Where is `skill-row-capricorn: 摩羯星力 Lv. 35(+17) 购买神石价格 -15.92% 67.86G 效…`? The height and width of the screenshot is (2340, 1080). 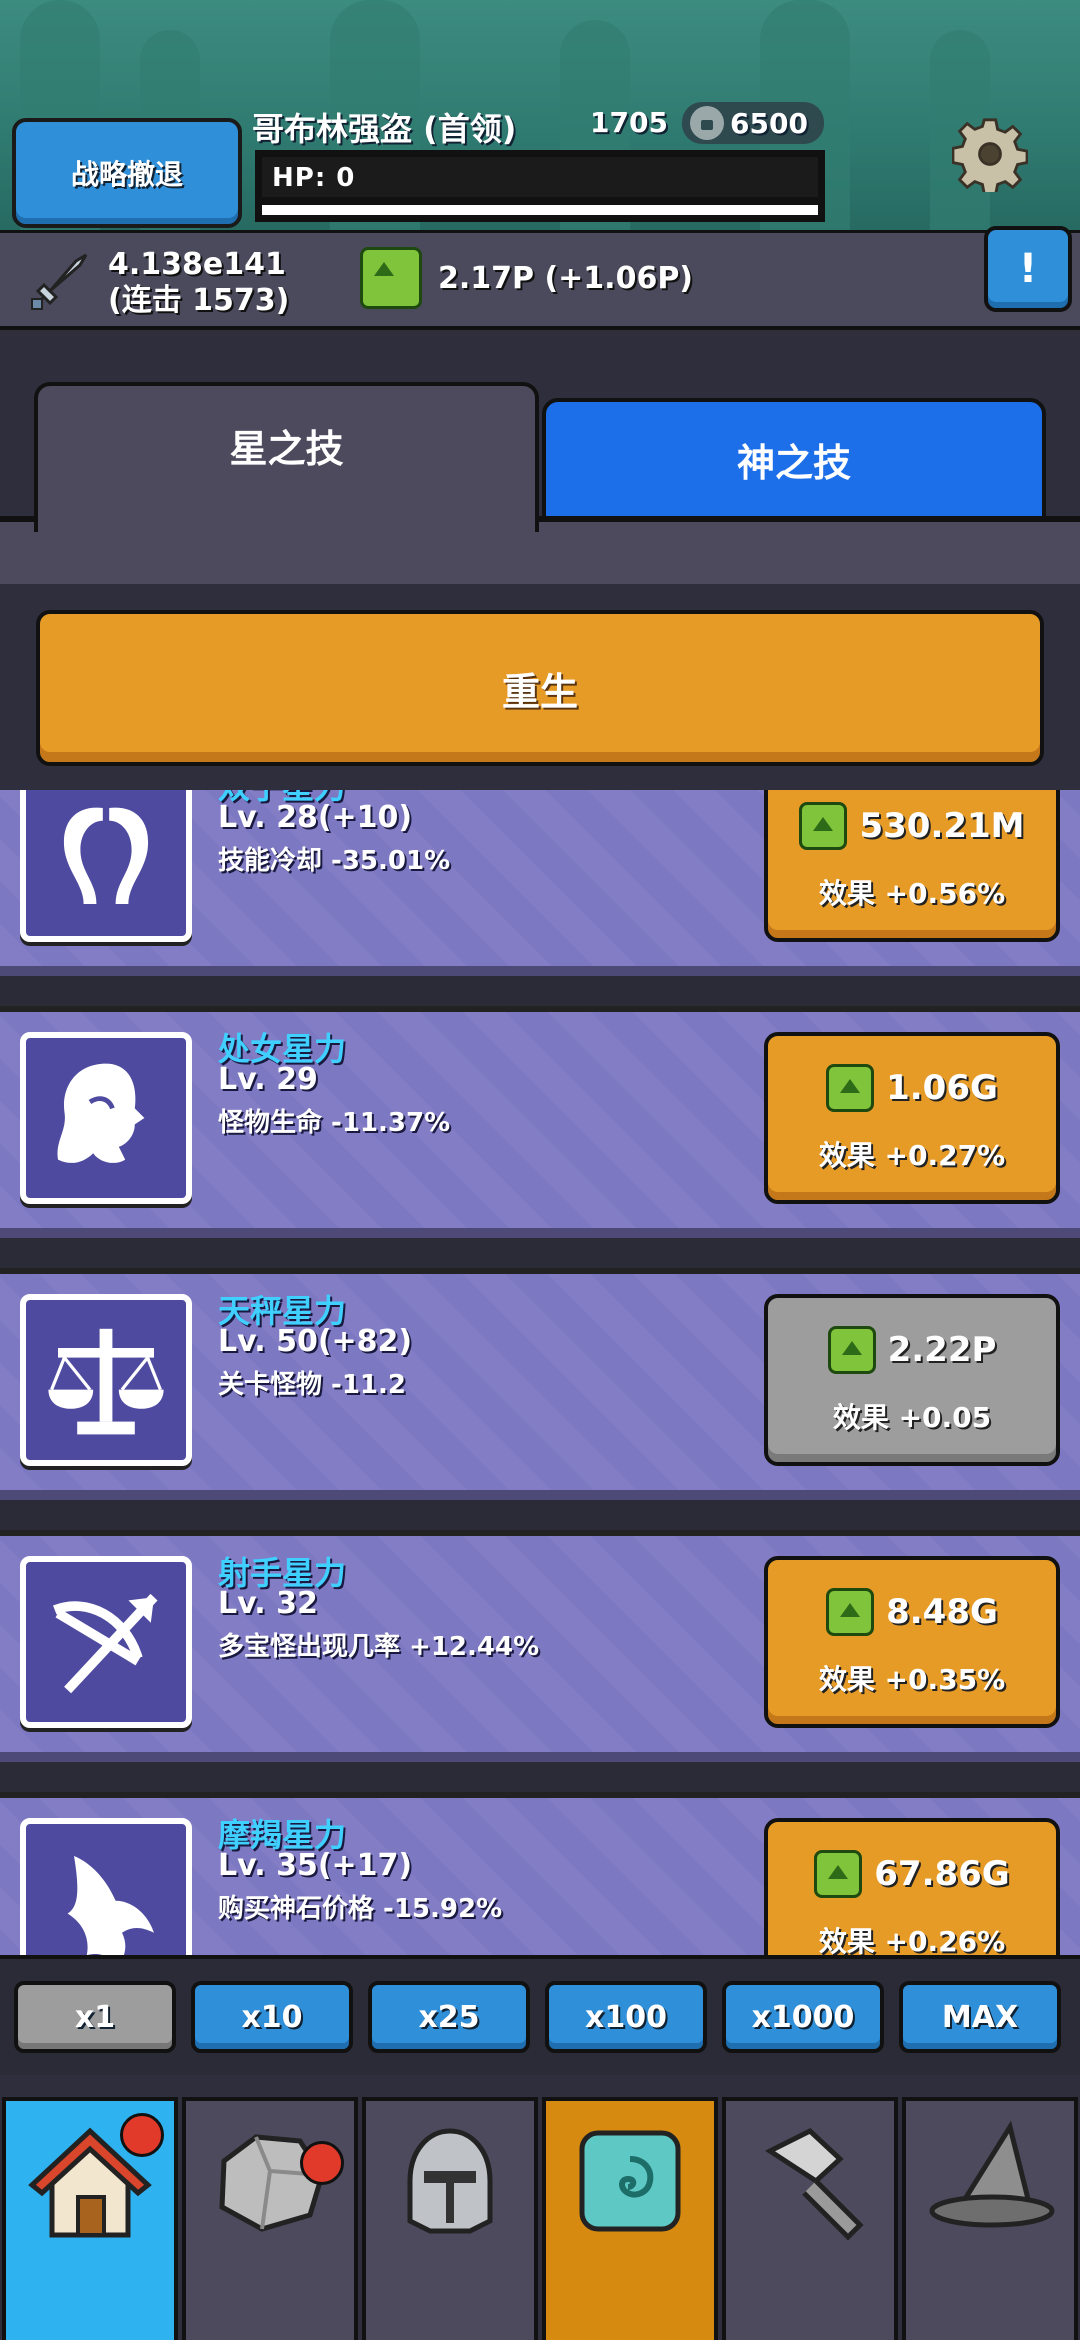
skill-row-capricorn: 摩羯星力 Lv. 35(+17) 购买神石价格 -15.92% 67.86G 效… is located at coordinates (540, 1873).